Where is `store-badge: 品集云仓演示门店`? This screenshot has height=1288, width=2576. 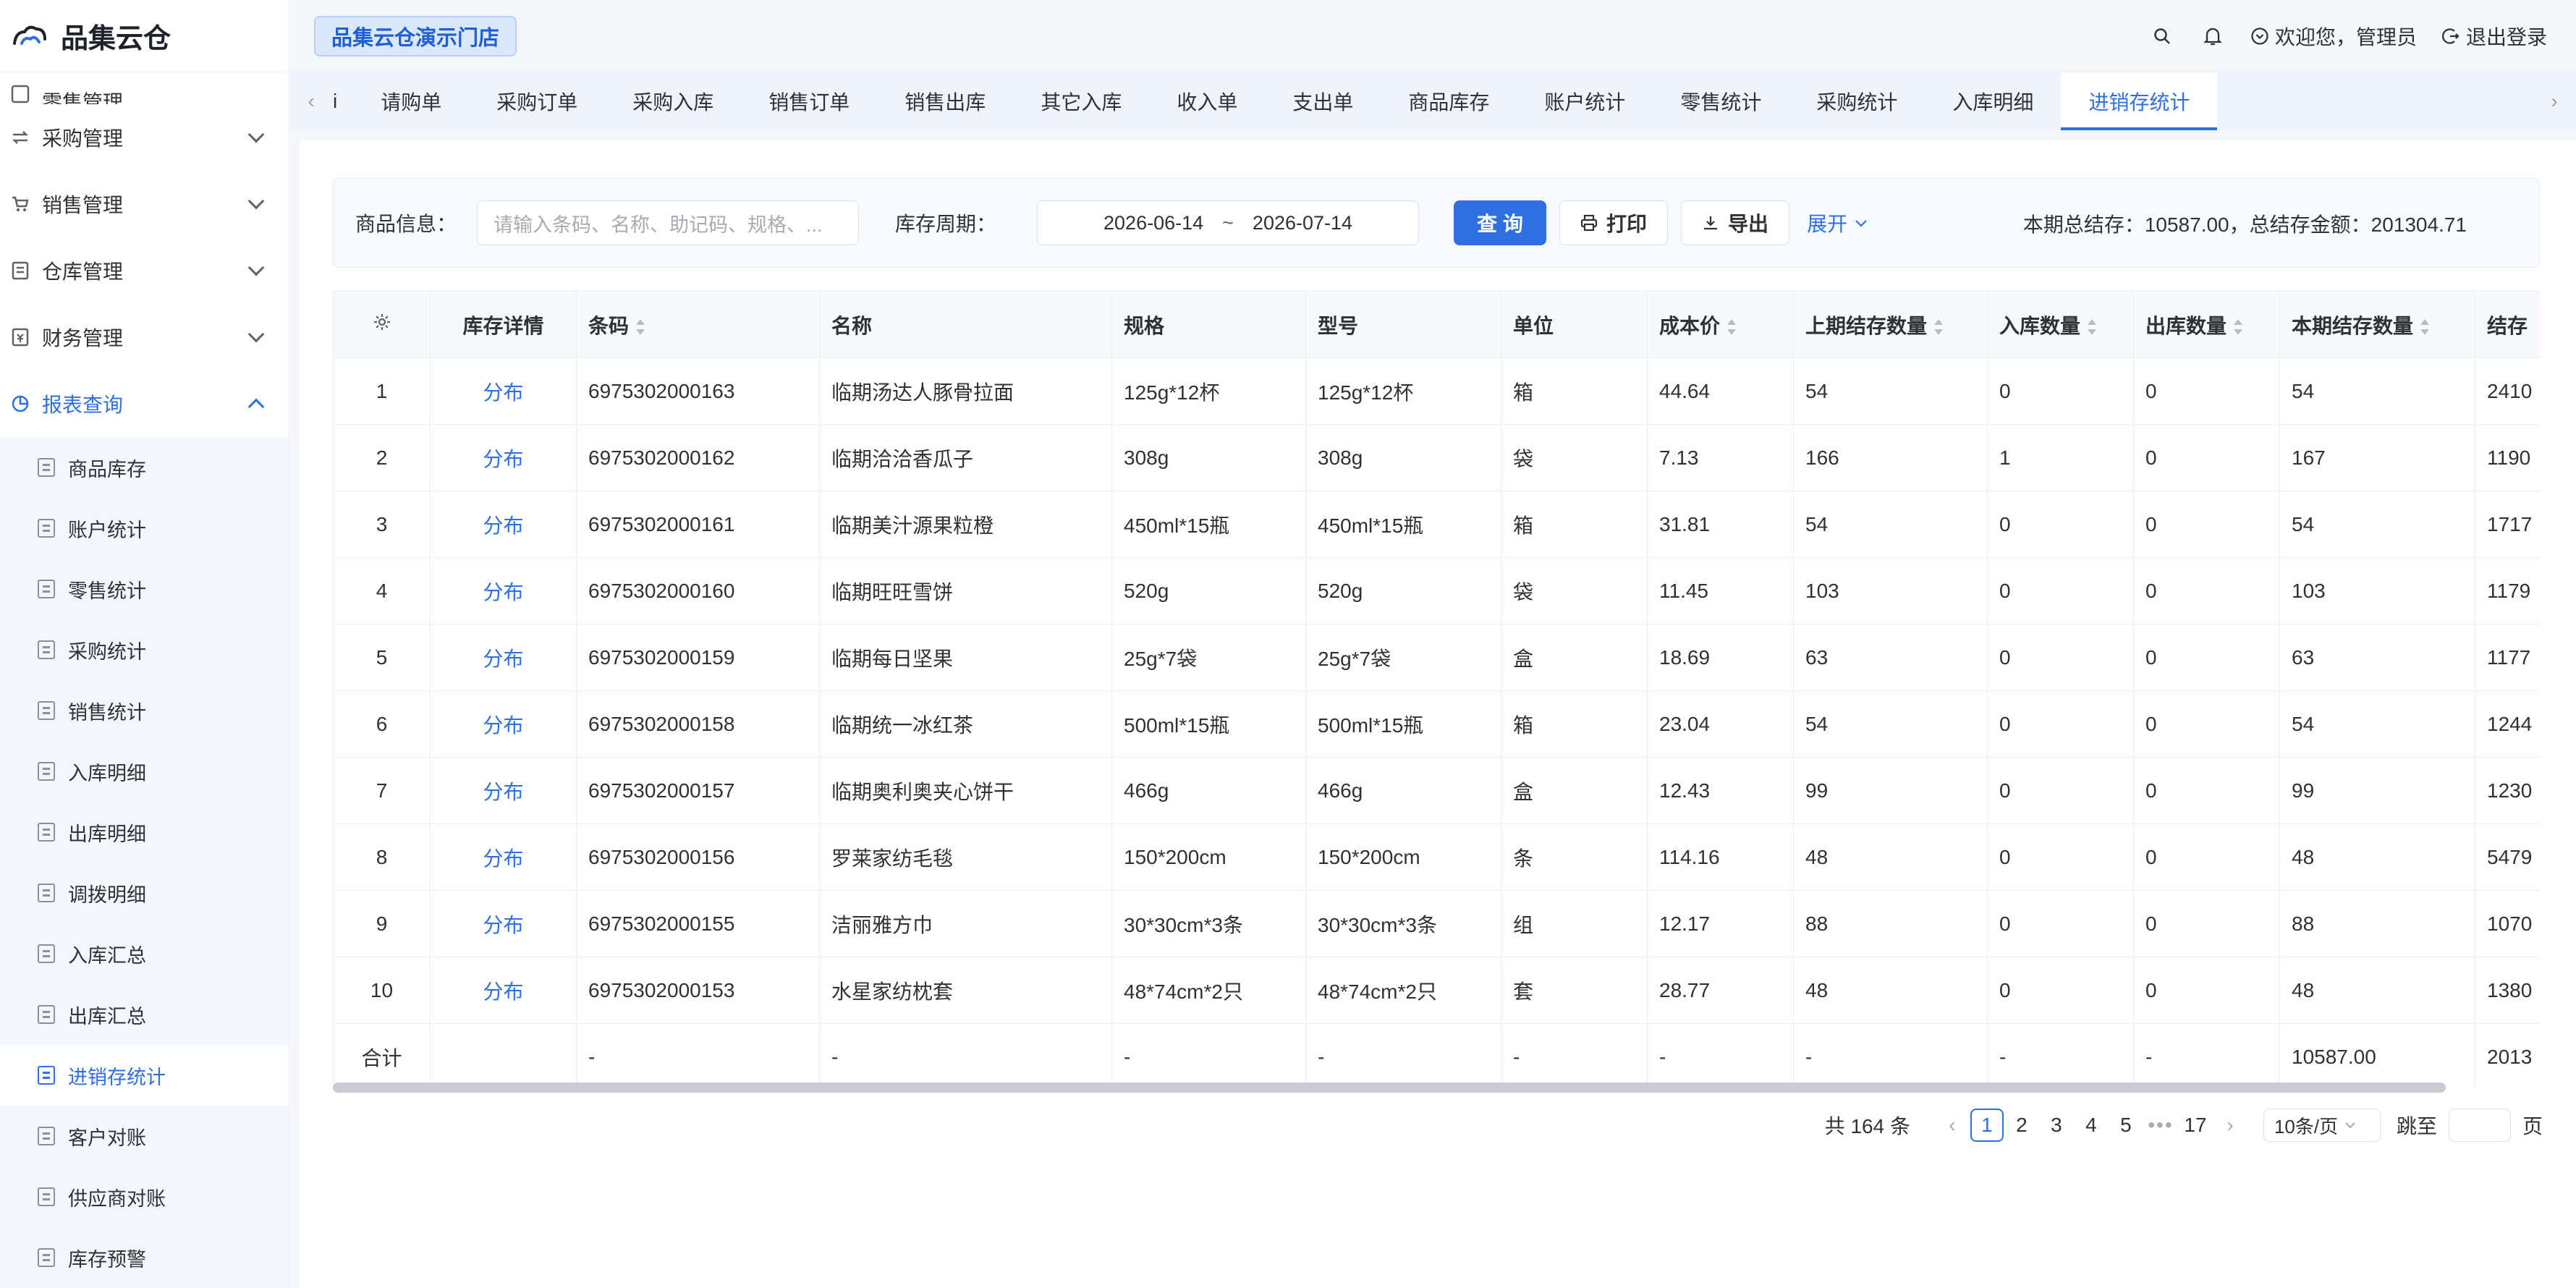 store-badge: 品集云仓演示门店 is located at coordinates (415, 35).